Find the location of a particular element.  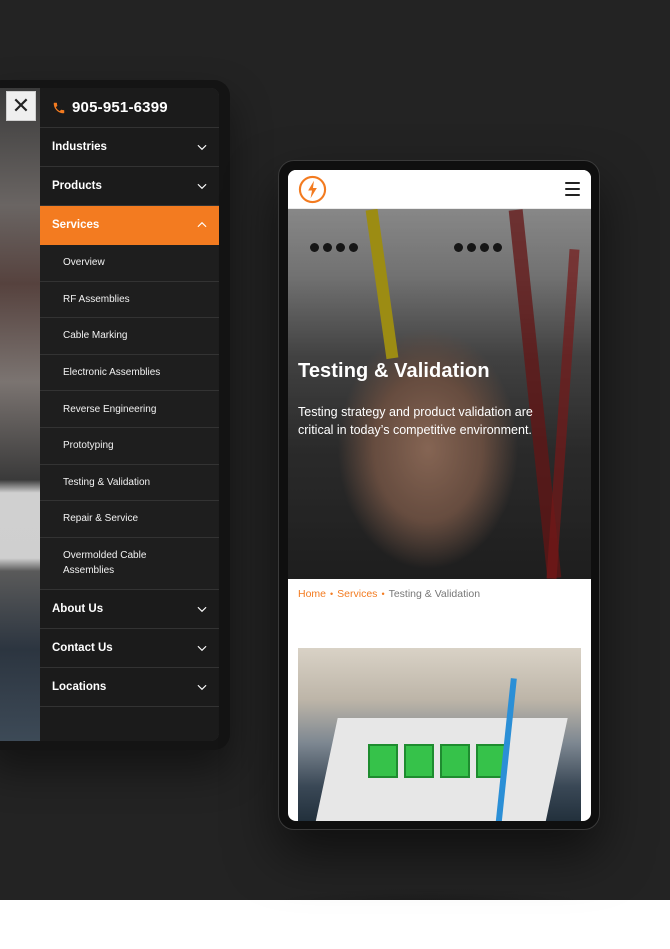

lightning-logo-icon is located at coordinates (312, 189).